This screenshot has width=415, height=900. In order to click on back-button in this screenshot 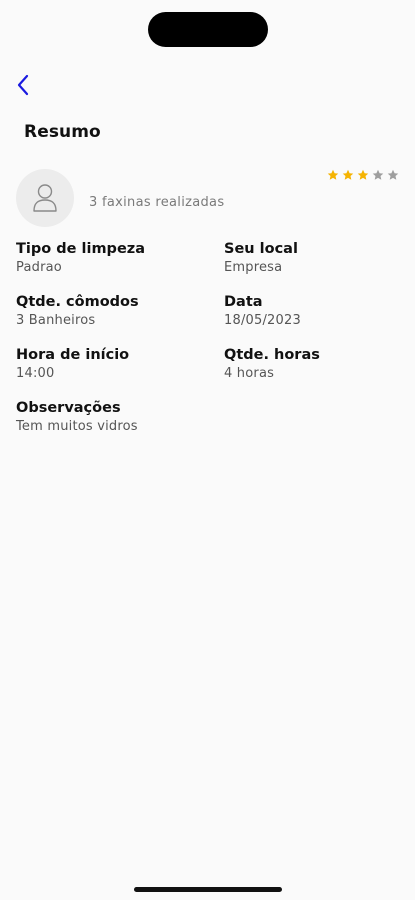, I will do `click(23, 85)`.